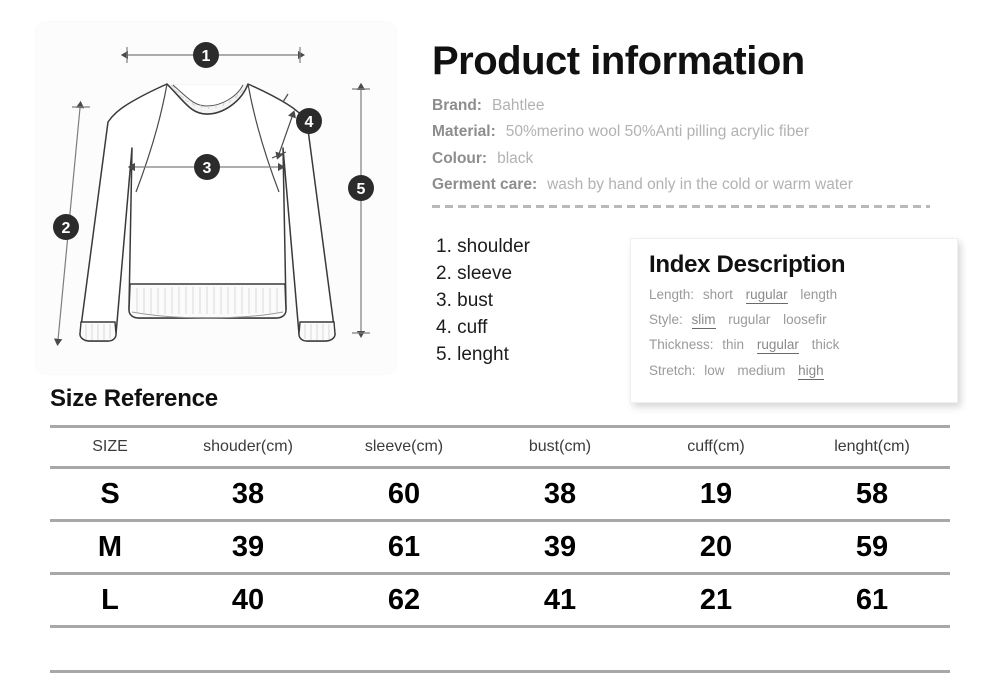 This screenshot has height=689, width=994. I want to click on cell-size, so click(110, 649).